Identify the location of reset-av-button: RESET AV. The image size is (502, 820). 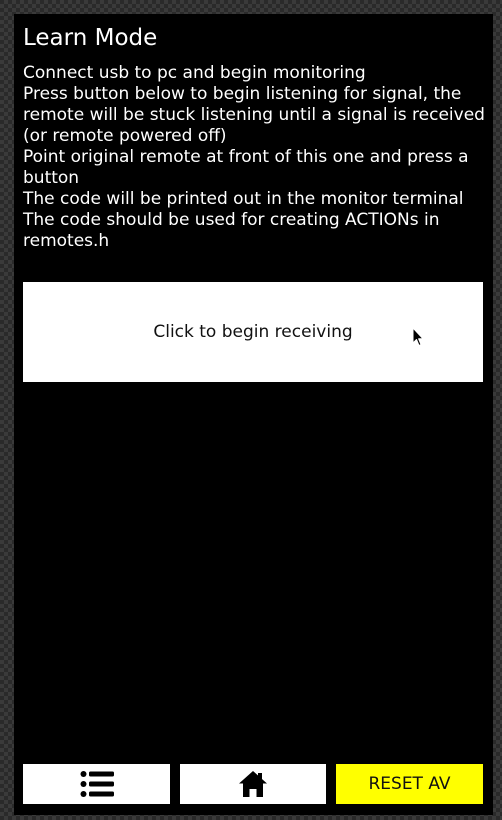
(409, 784).